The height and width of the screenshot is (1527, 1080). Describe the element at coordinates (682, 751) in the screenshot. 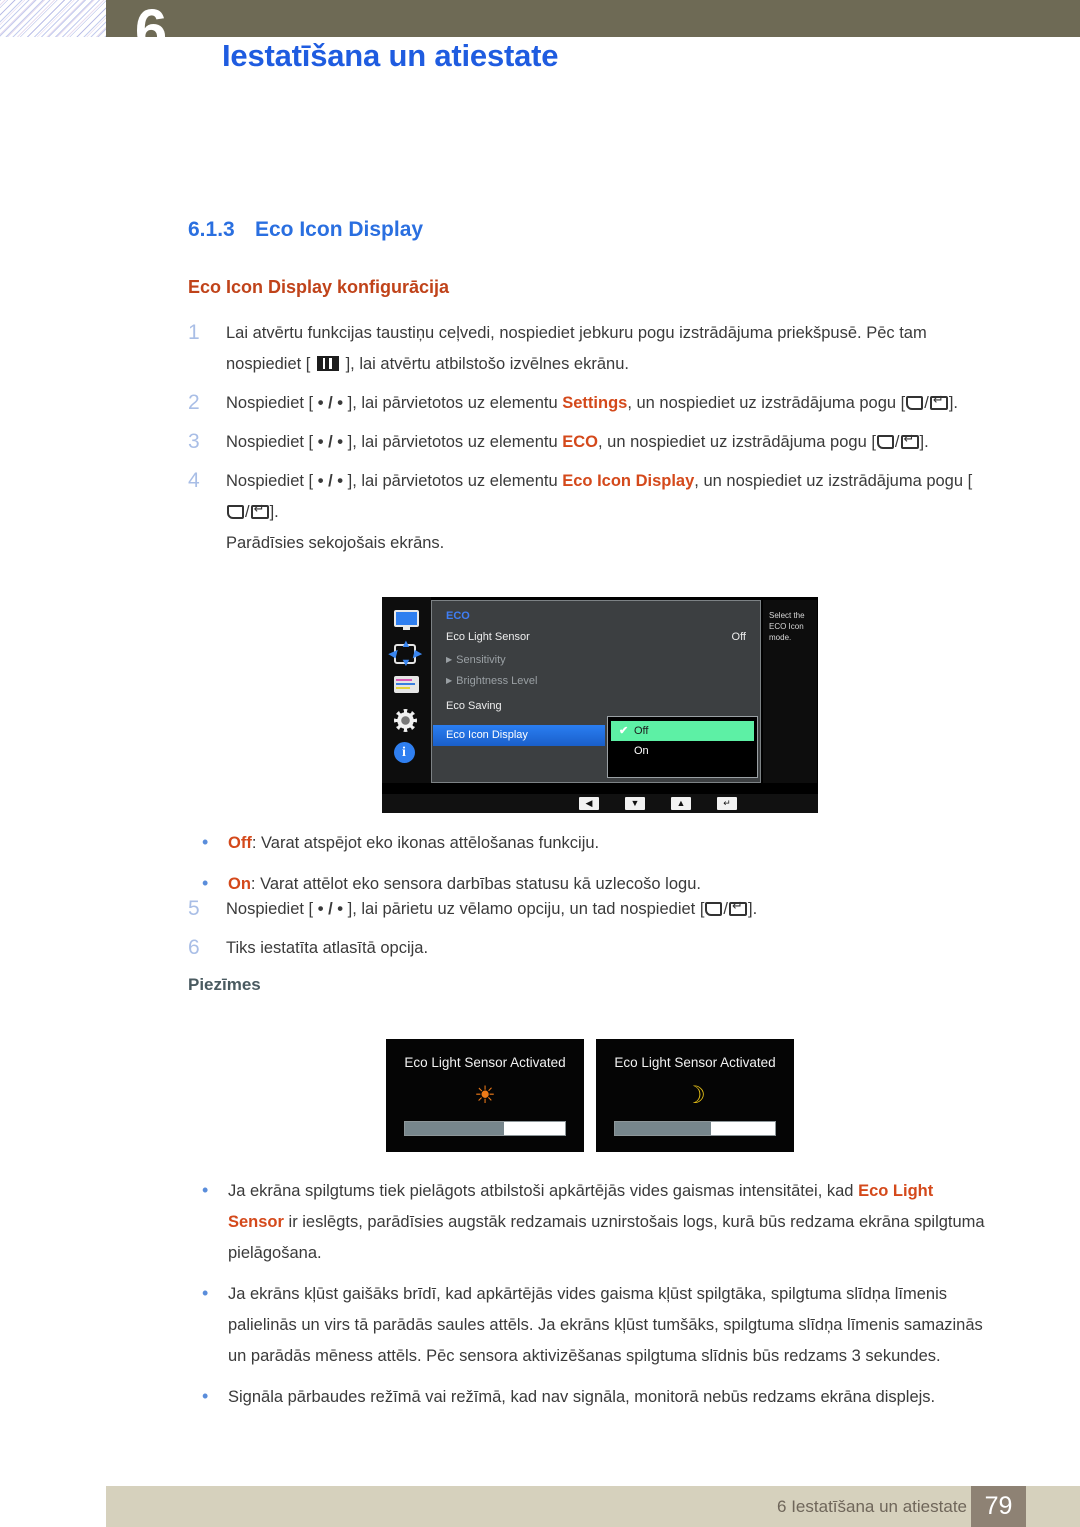

I see `osd-dropdown-option: On` at that location.